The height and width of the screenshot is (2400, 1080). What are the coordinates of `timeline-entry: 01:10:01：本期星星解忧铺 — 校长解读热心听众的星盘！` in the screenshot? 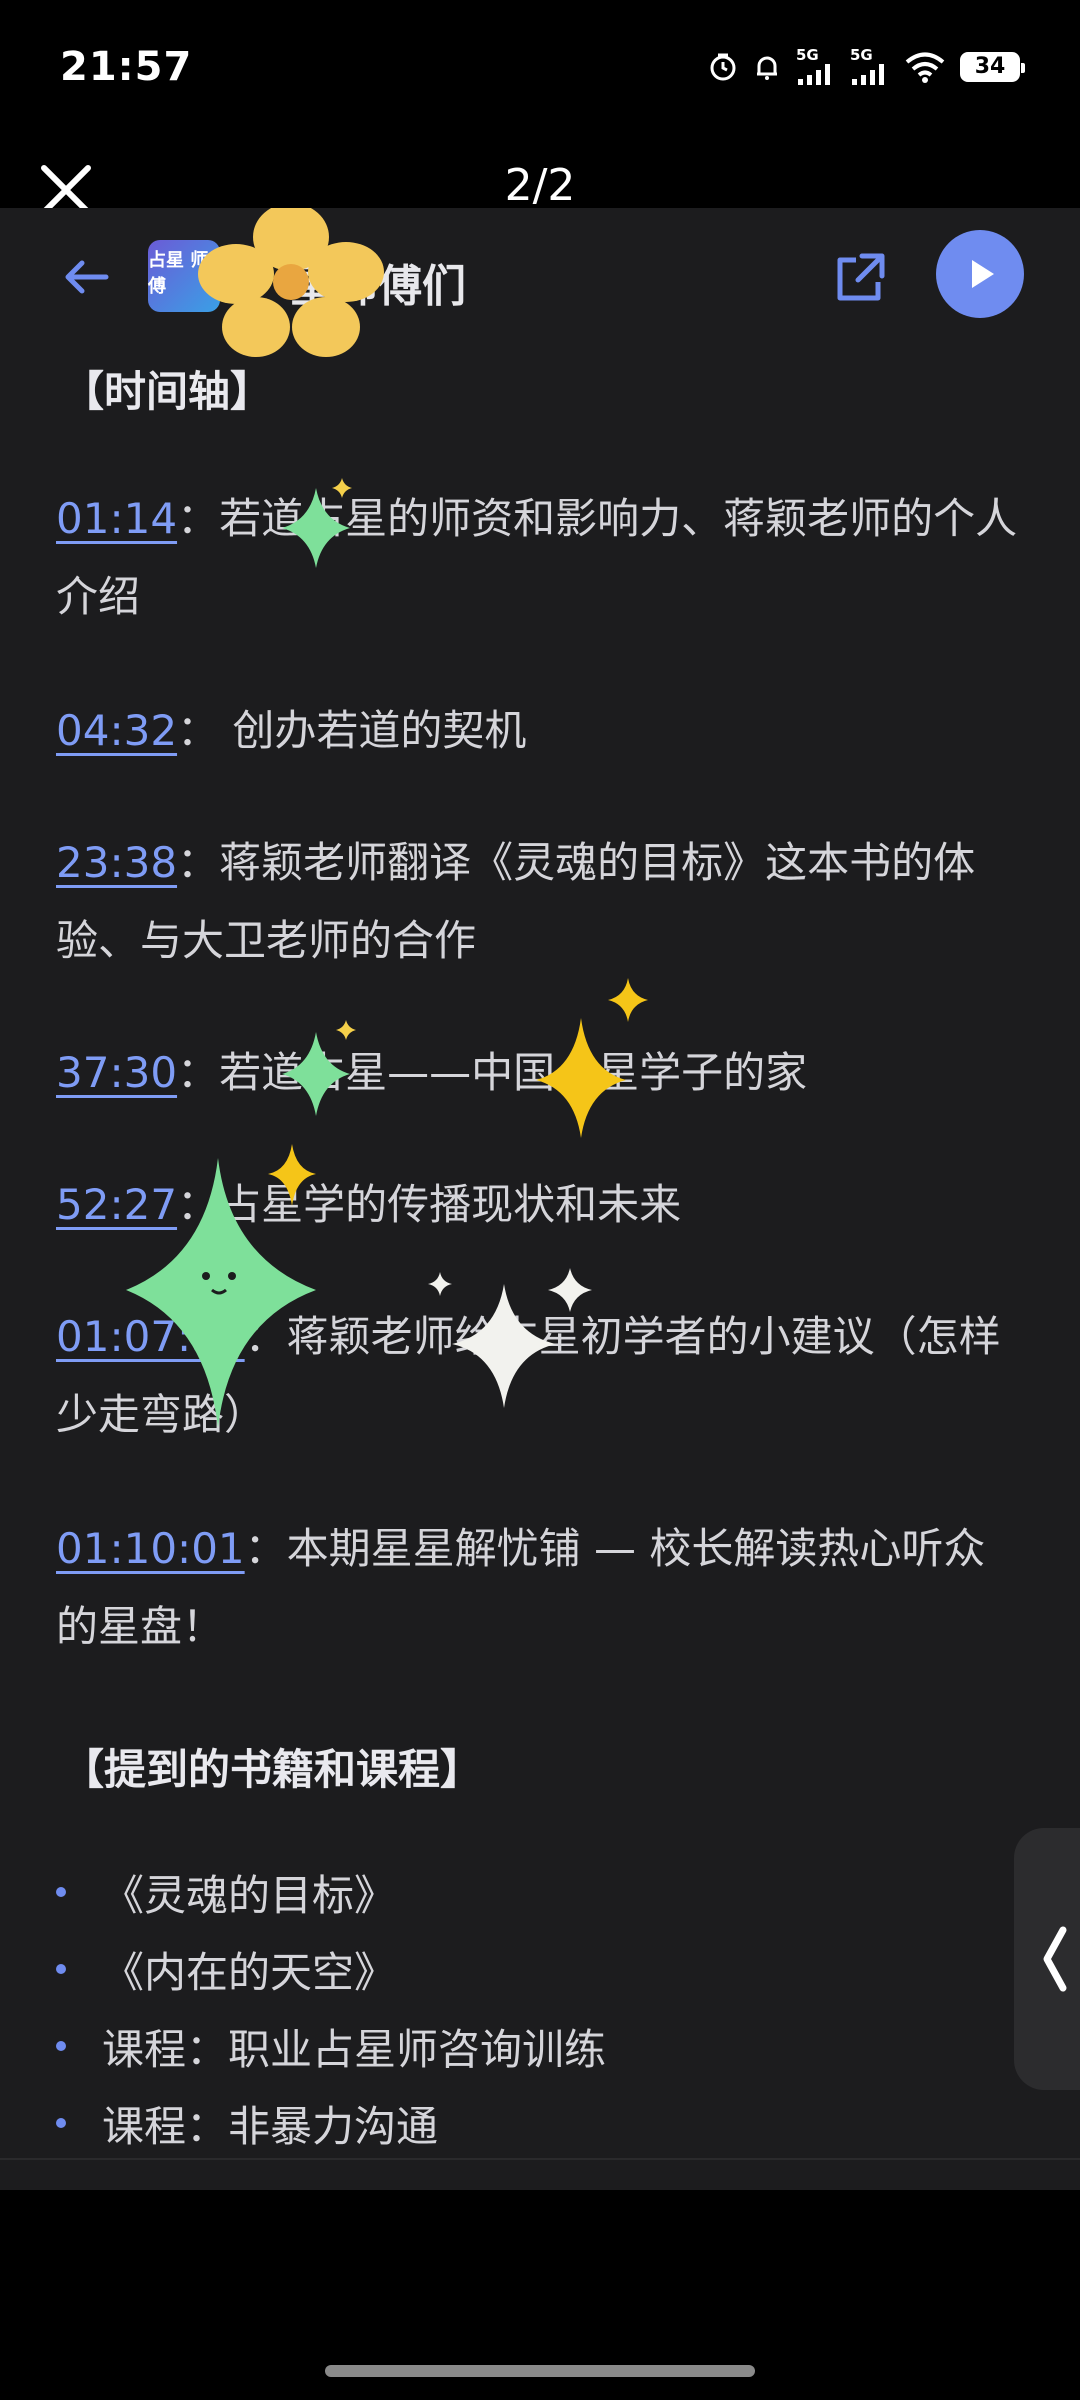 It's located at (541, 1588).